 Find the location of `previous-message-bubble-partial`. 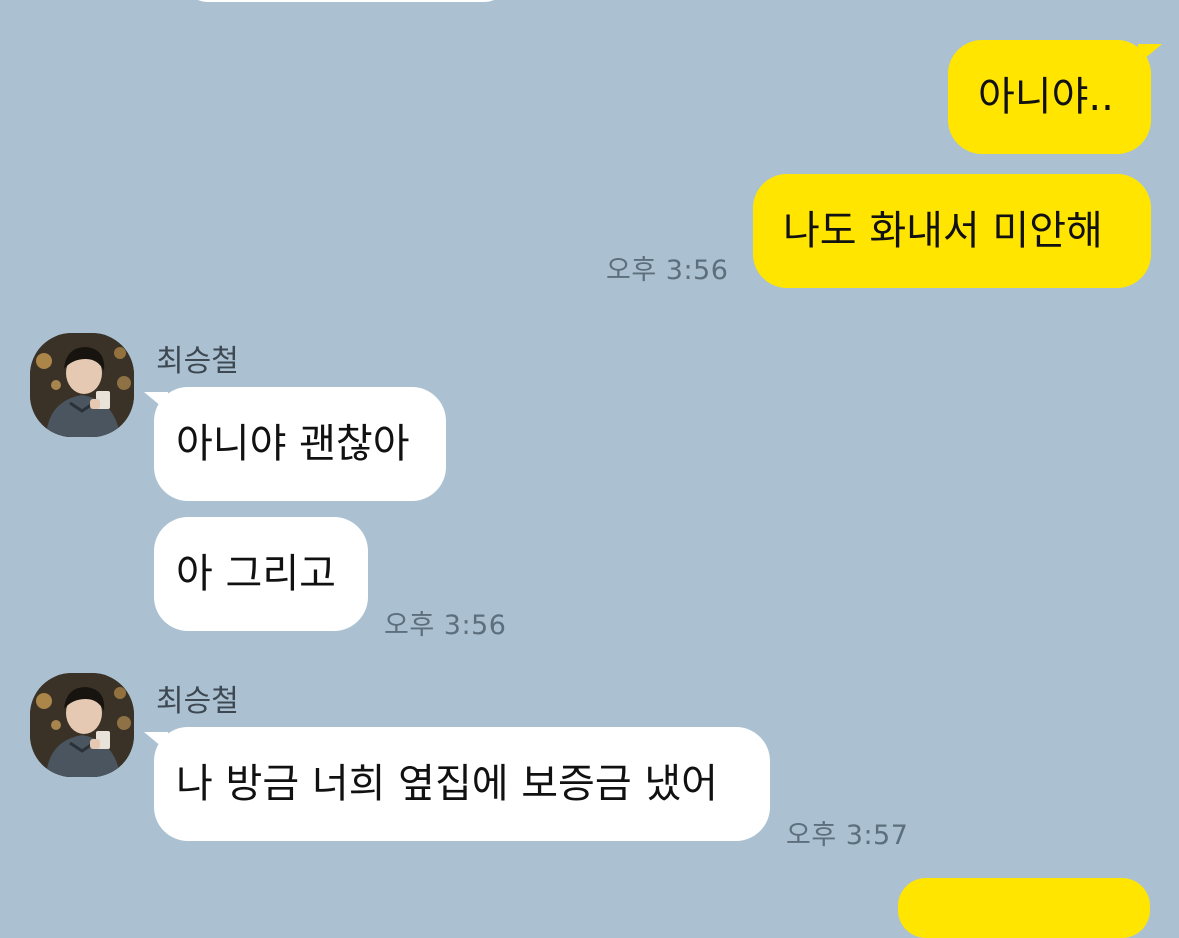

previous-message-bubble-partial is located at coordinates (346, 1).